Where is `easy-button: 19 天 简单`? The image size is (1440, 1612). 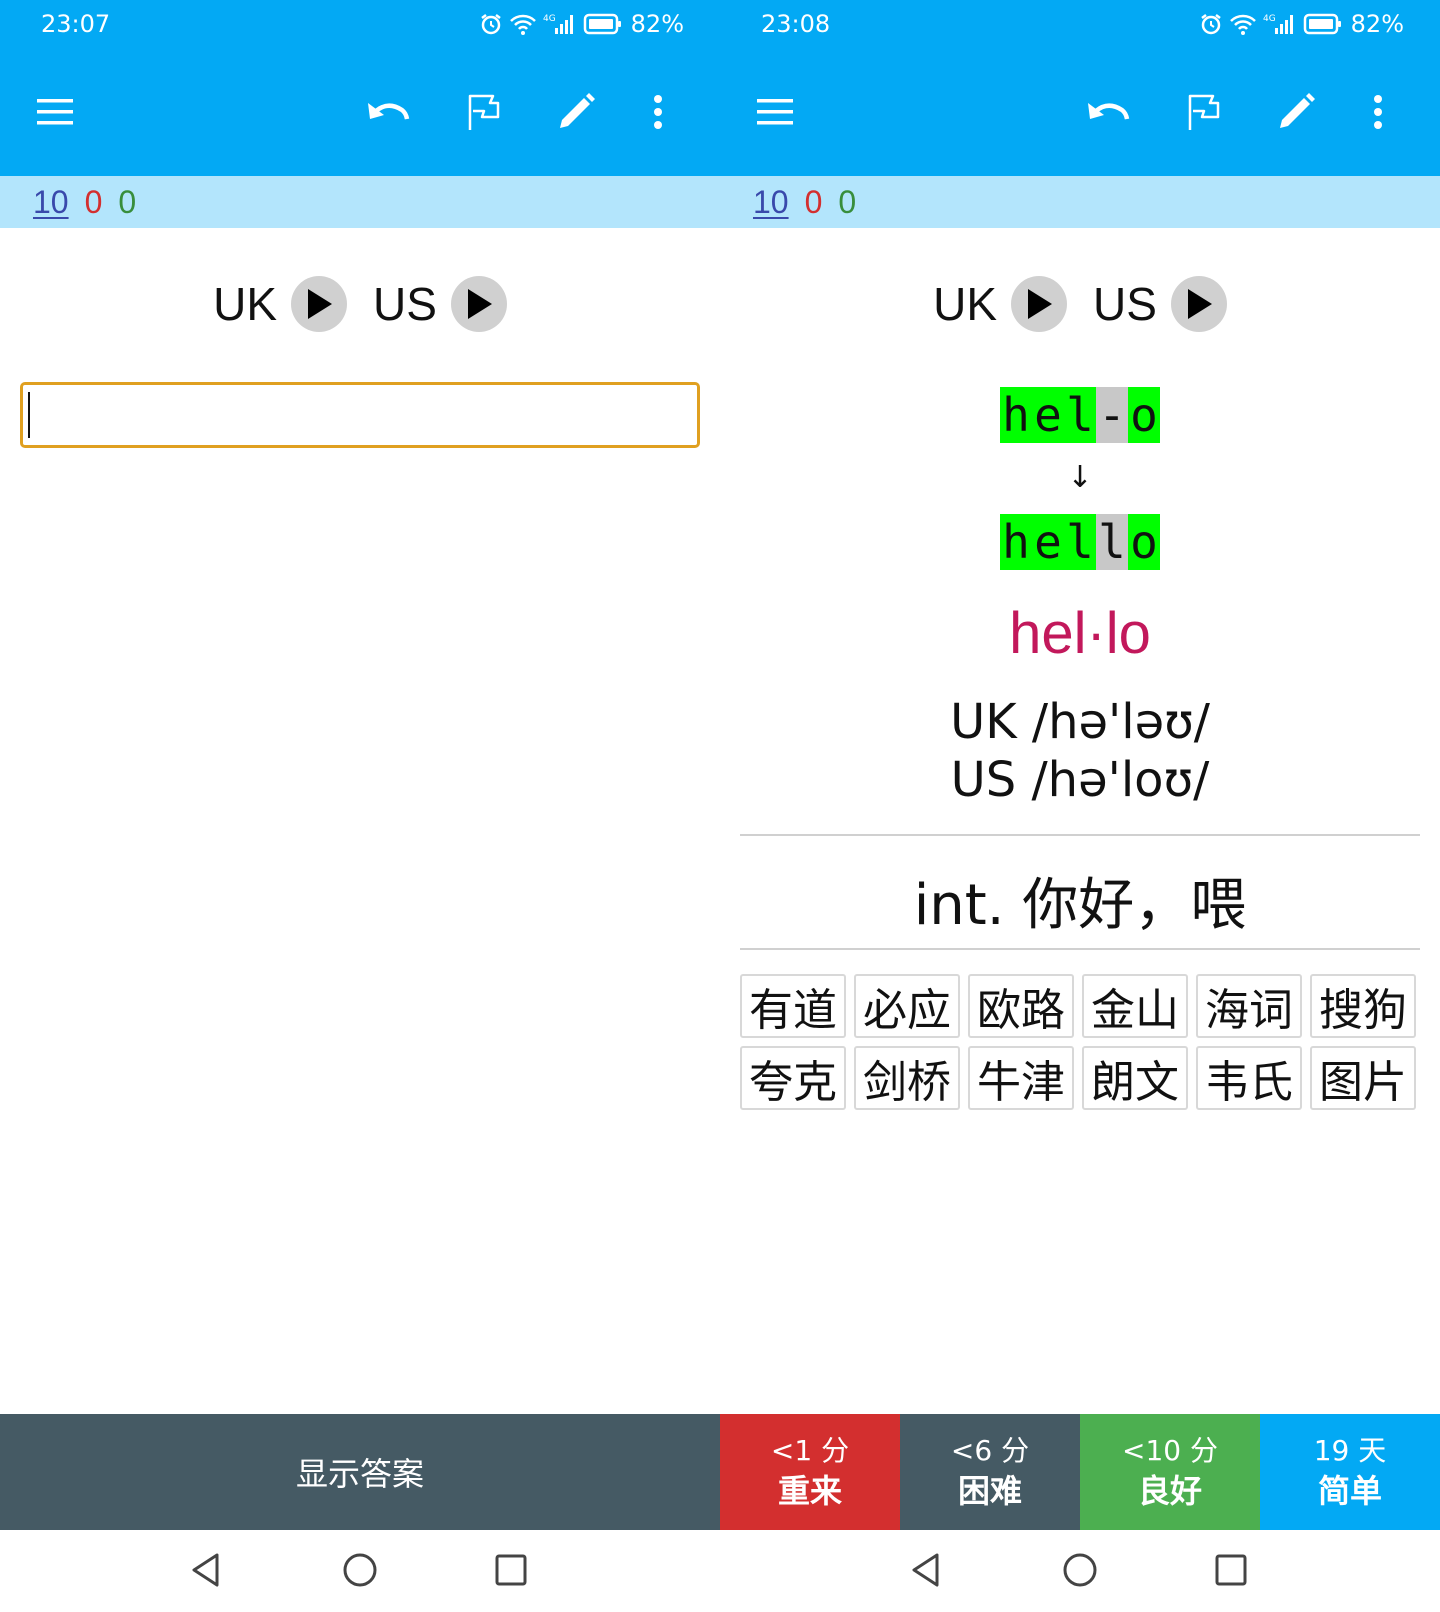 easy-button: 19 天 简单 is located at coordinates (1350, 1472).